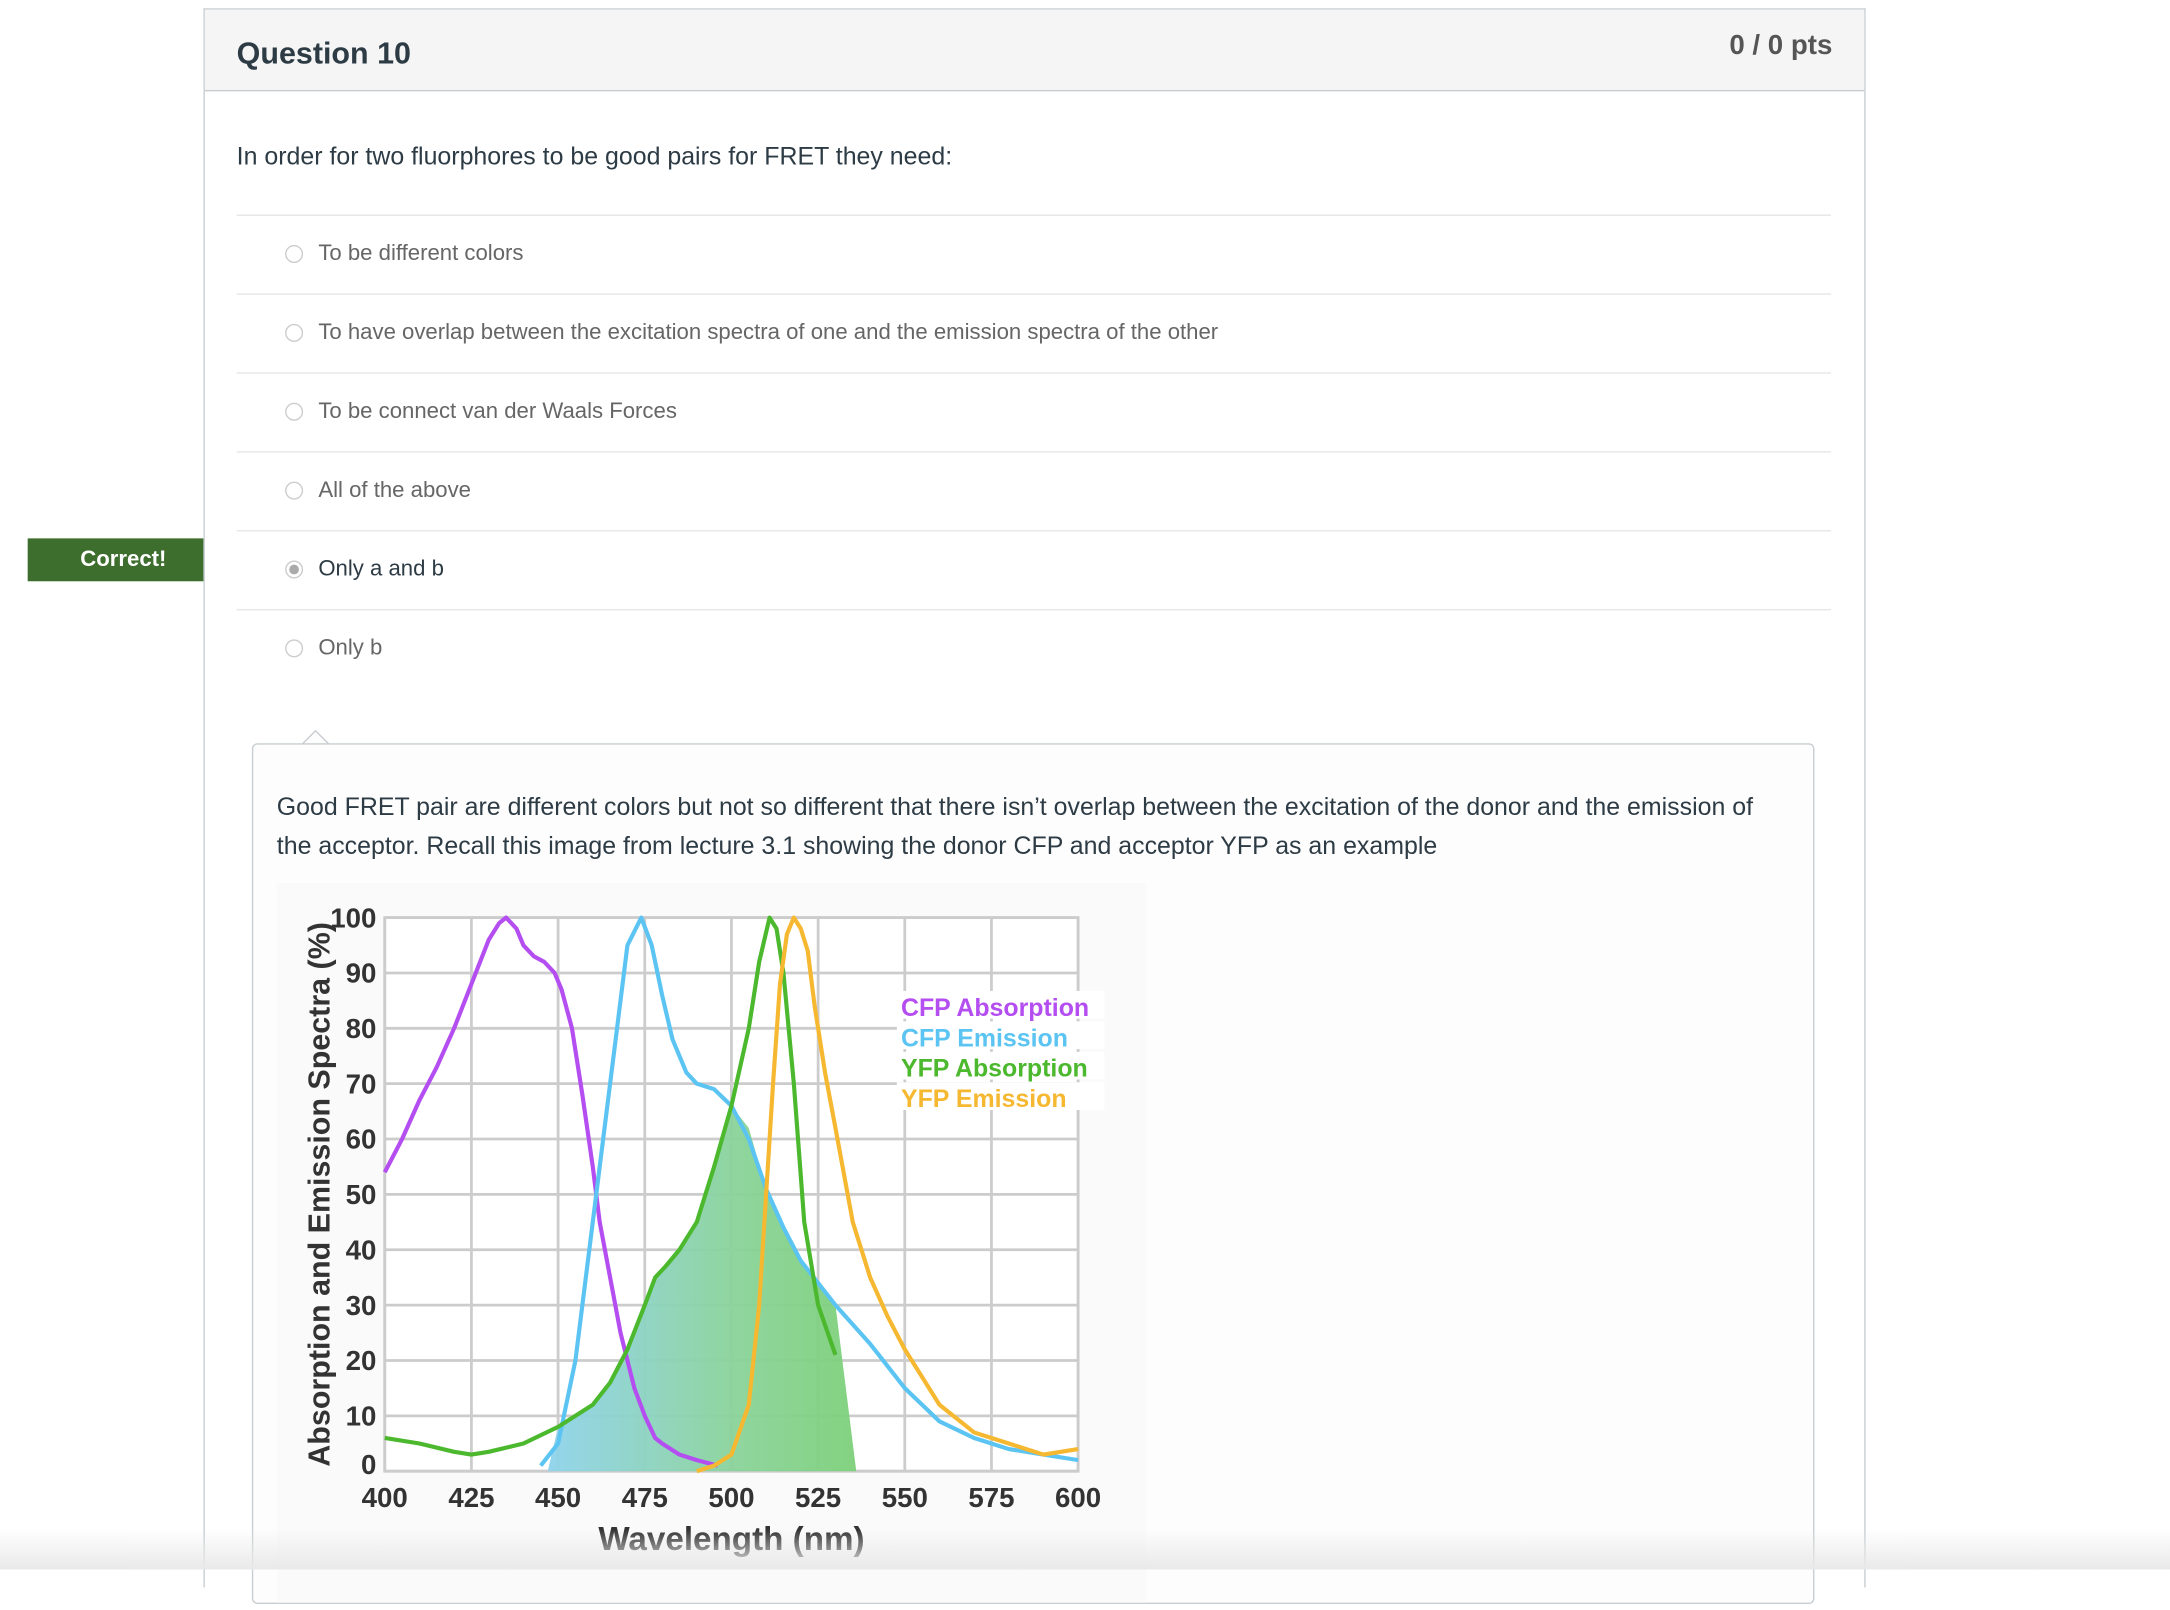 The width and height of the screenshot is (2170, 1610). I want to click on x-tick-label: 575, so click(991, 1497).